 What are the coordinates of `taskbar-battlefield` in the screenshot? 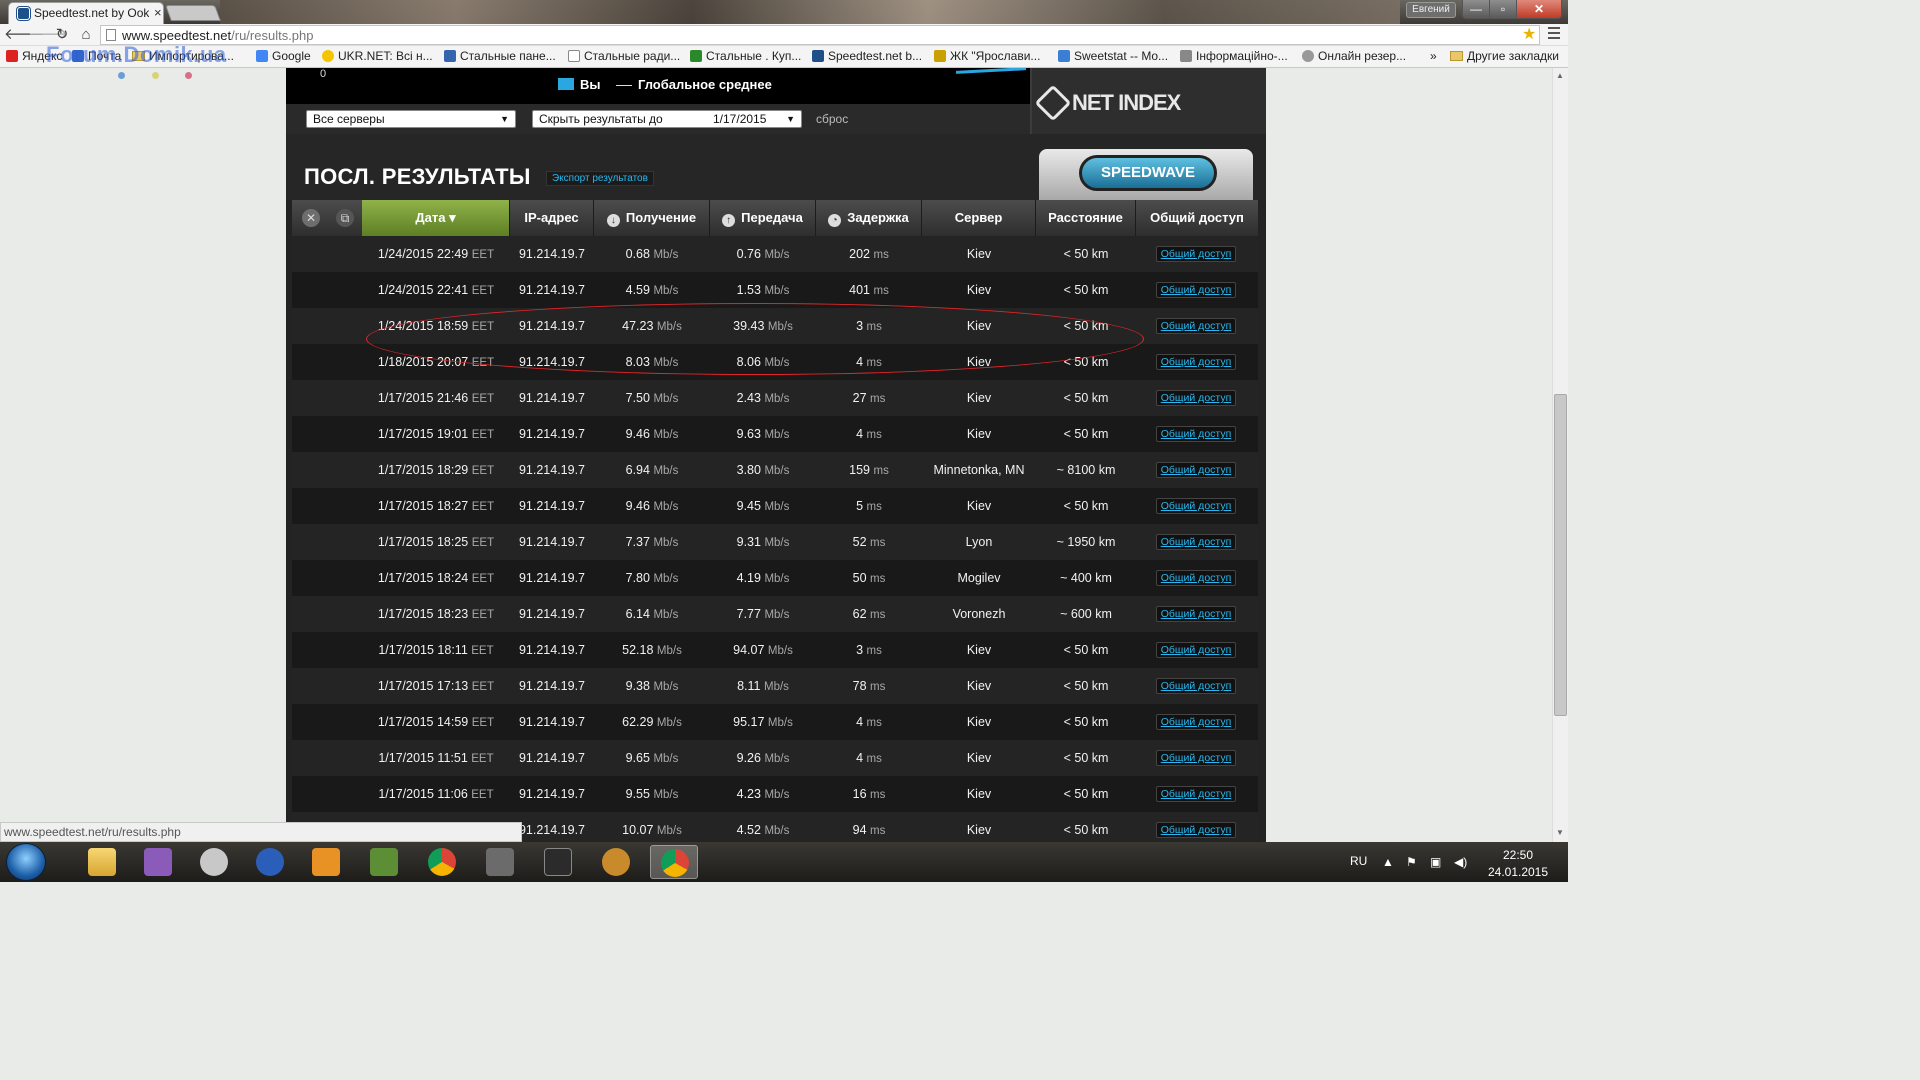 It's located at (558, 862).